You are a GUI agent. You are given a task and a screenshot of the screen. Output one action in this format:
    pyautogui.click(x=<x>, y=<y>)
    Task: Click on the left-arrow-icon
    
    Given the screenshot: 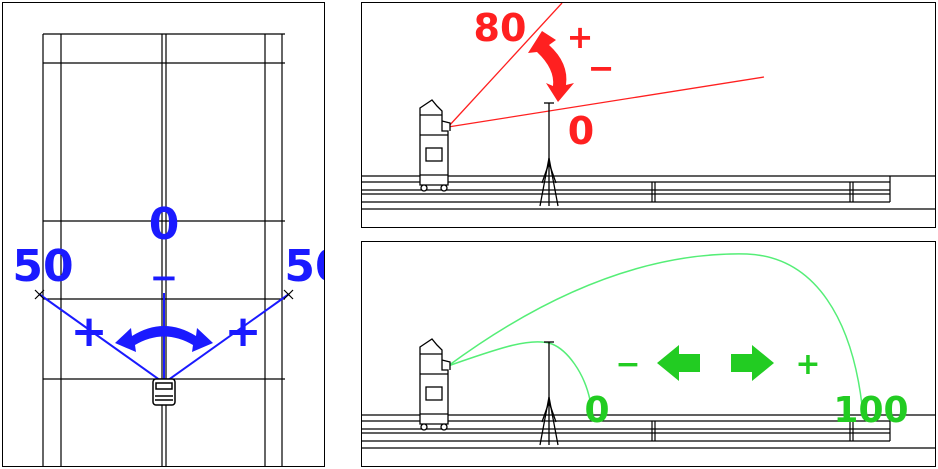 What is the action you would take?
    pyautogui.click(x=678, y=363)
    